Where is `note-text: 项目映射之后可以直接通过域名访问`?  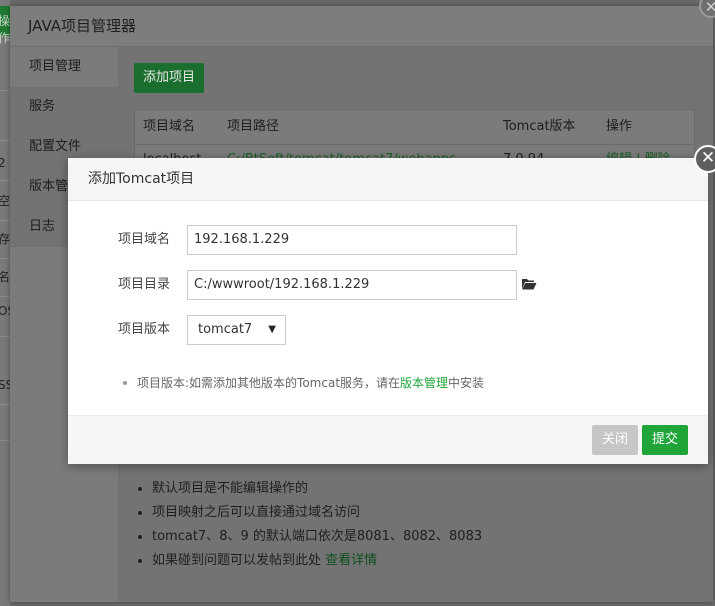
note-text: 项目映射之后可以直接通过域名访问 is located at coordinates (256, 512).